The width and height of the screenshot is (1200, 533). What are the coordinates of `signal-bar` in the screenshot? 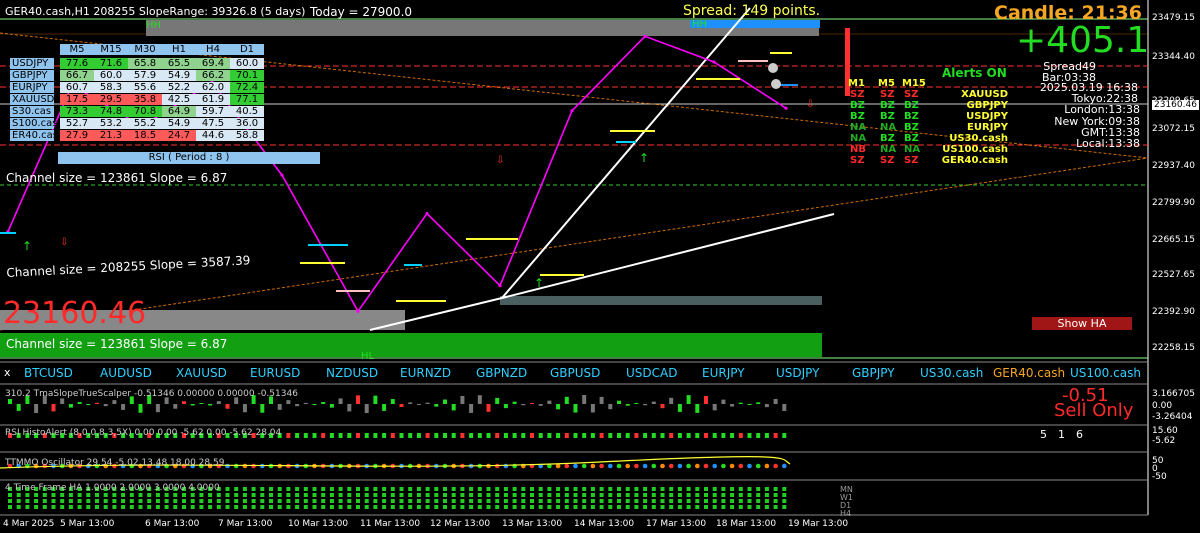 It's located at (413, 265).